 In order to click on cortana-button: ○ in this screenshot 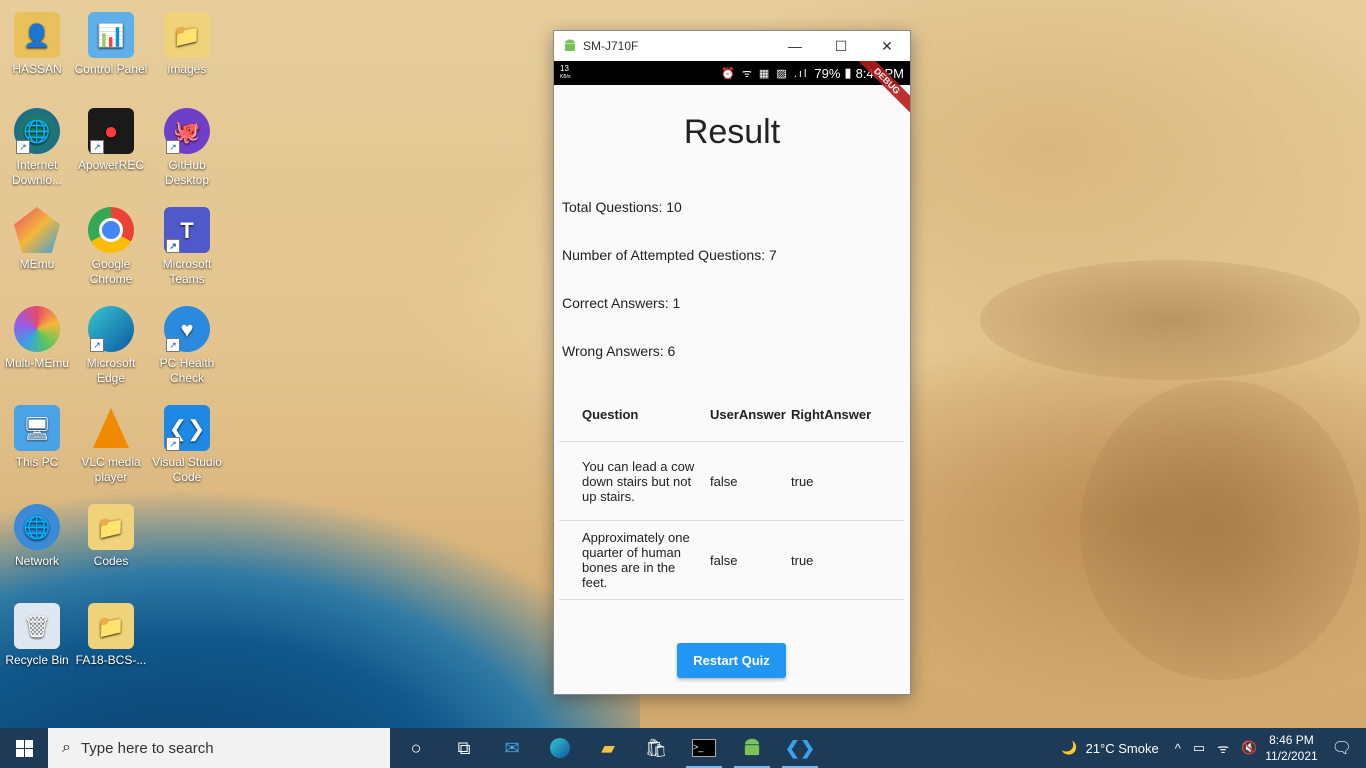, I will do `click(416, 748)`.